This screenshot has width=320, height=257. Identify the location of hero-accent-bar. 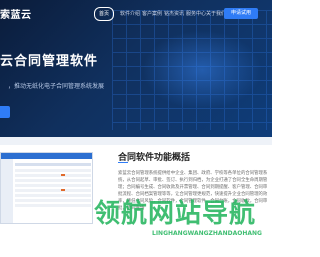
(5, 112).